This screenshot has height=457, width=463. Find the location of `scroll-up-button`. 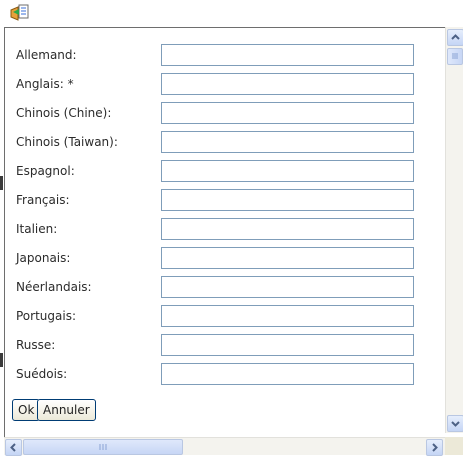

scroll-up-button is located at coordinates (455, 37).